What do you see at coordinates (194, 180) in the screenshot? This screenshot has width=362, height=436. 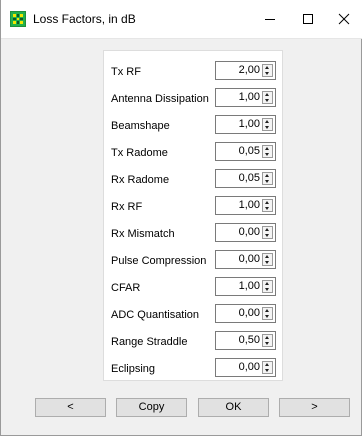 I see `factor-row-rx-radome: Rx Radome 0,05` at bounding box center [194, 180].